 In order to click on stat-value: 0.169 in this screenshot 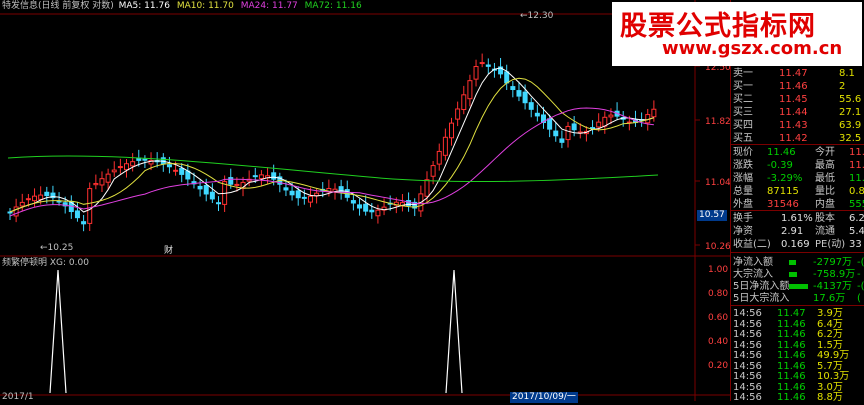, I will do `click(795, 244)`.